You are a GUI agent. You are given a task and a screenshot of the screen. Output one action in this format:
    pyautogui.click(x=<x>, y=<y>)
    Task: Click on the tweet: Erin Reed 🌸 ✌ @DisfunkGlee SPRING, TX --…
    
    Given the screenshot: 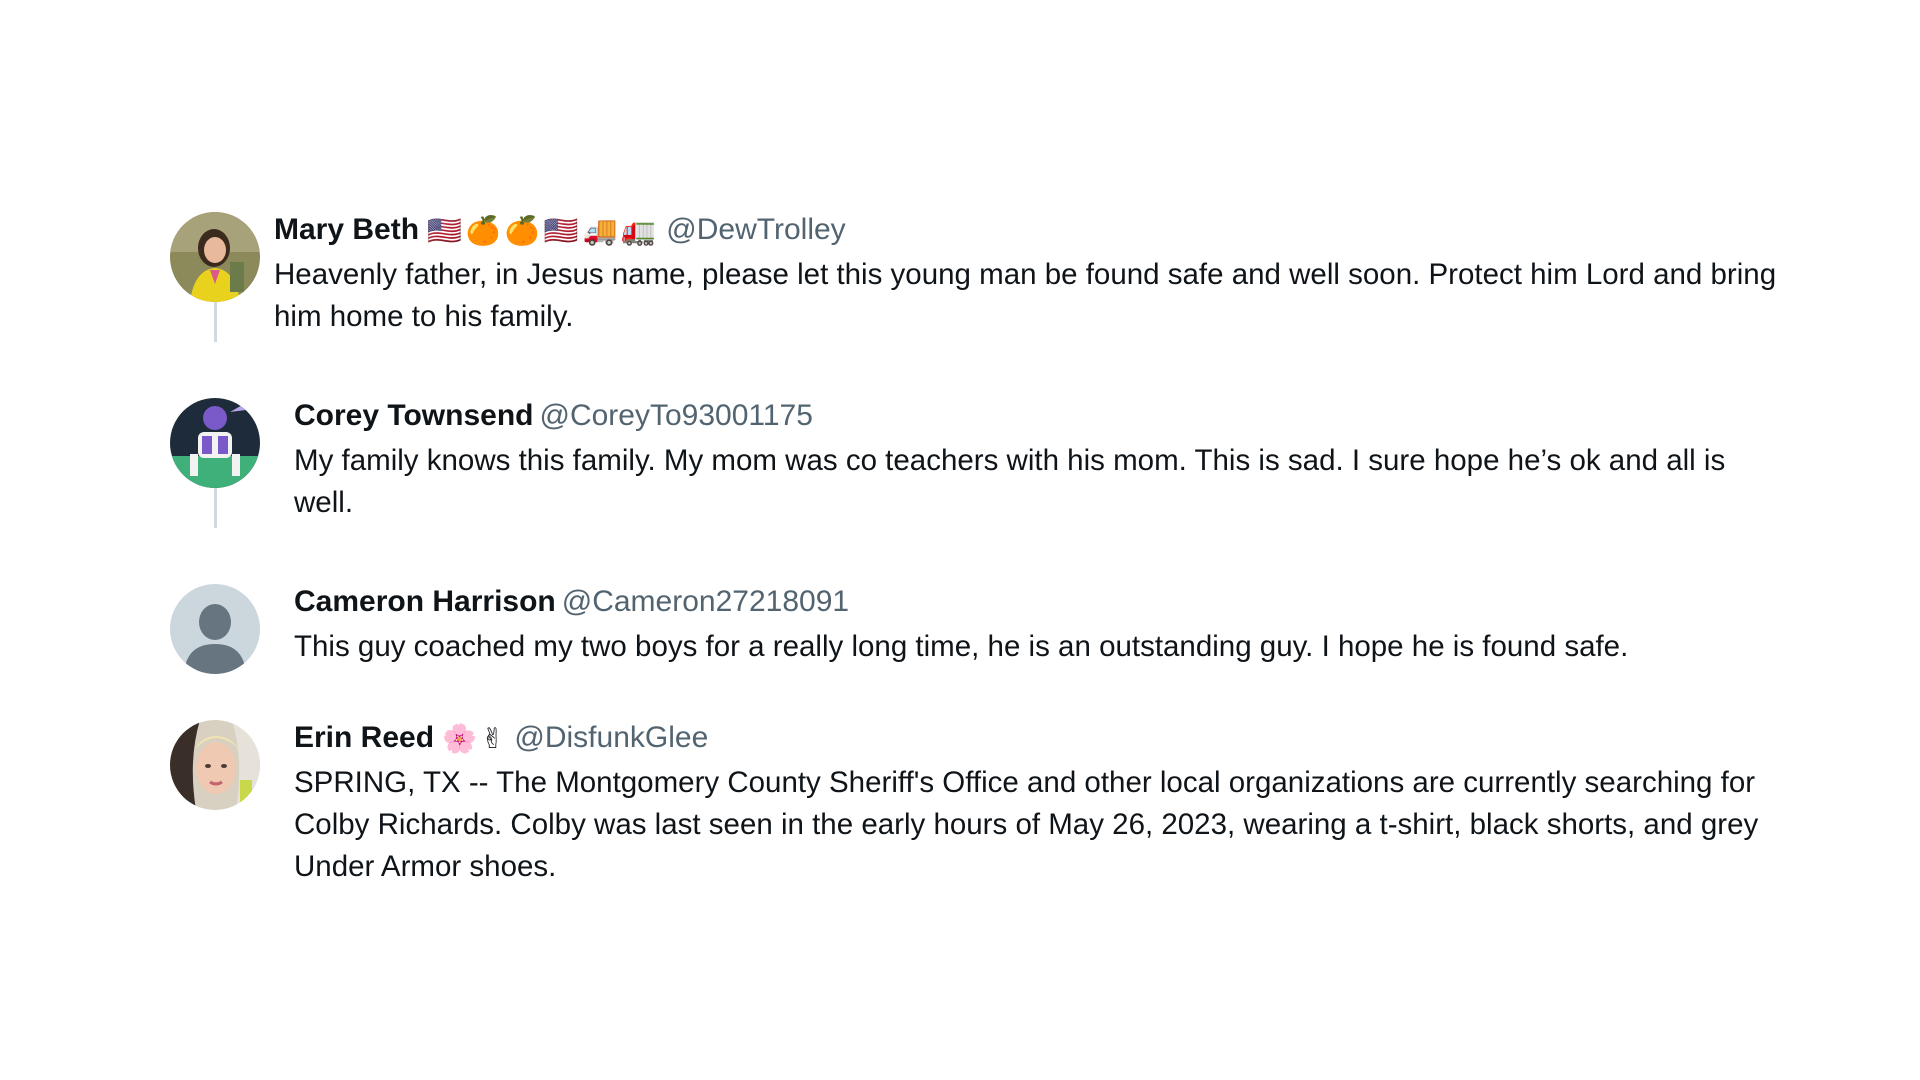 What is the action you would take?
    pyautogui.click(x=975, y=803)
    